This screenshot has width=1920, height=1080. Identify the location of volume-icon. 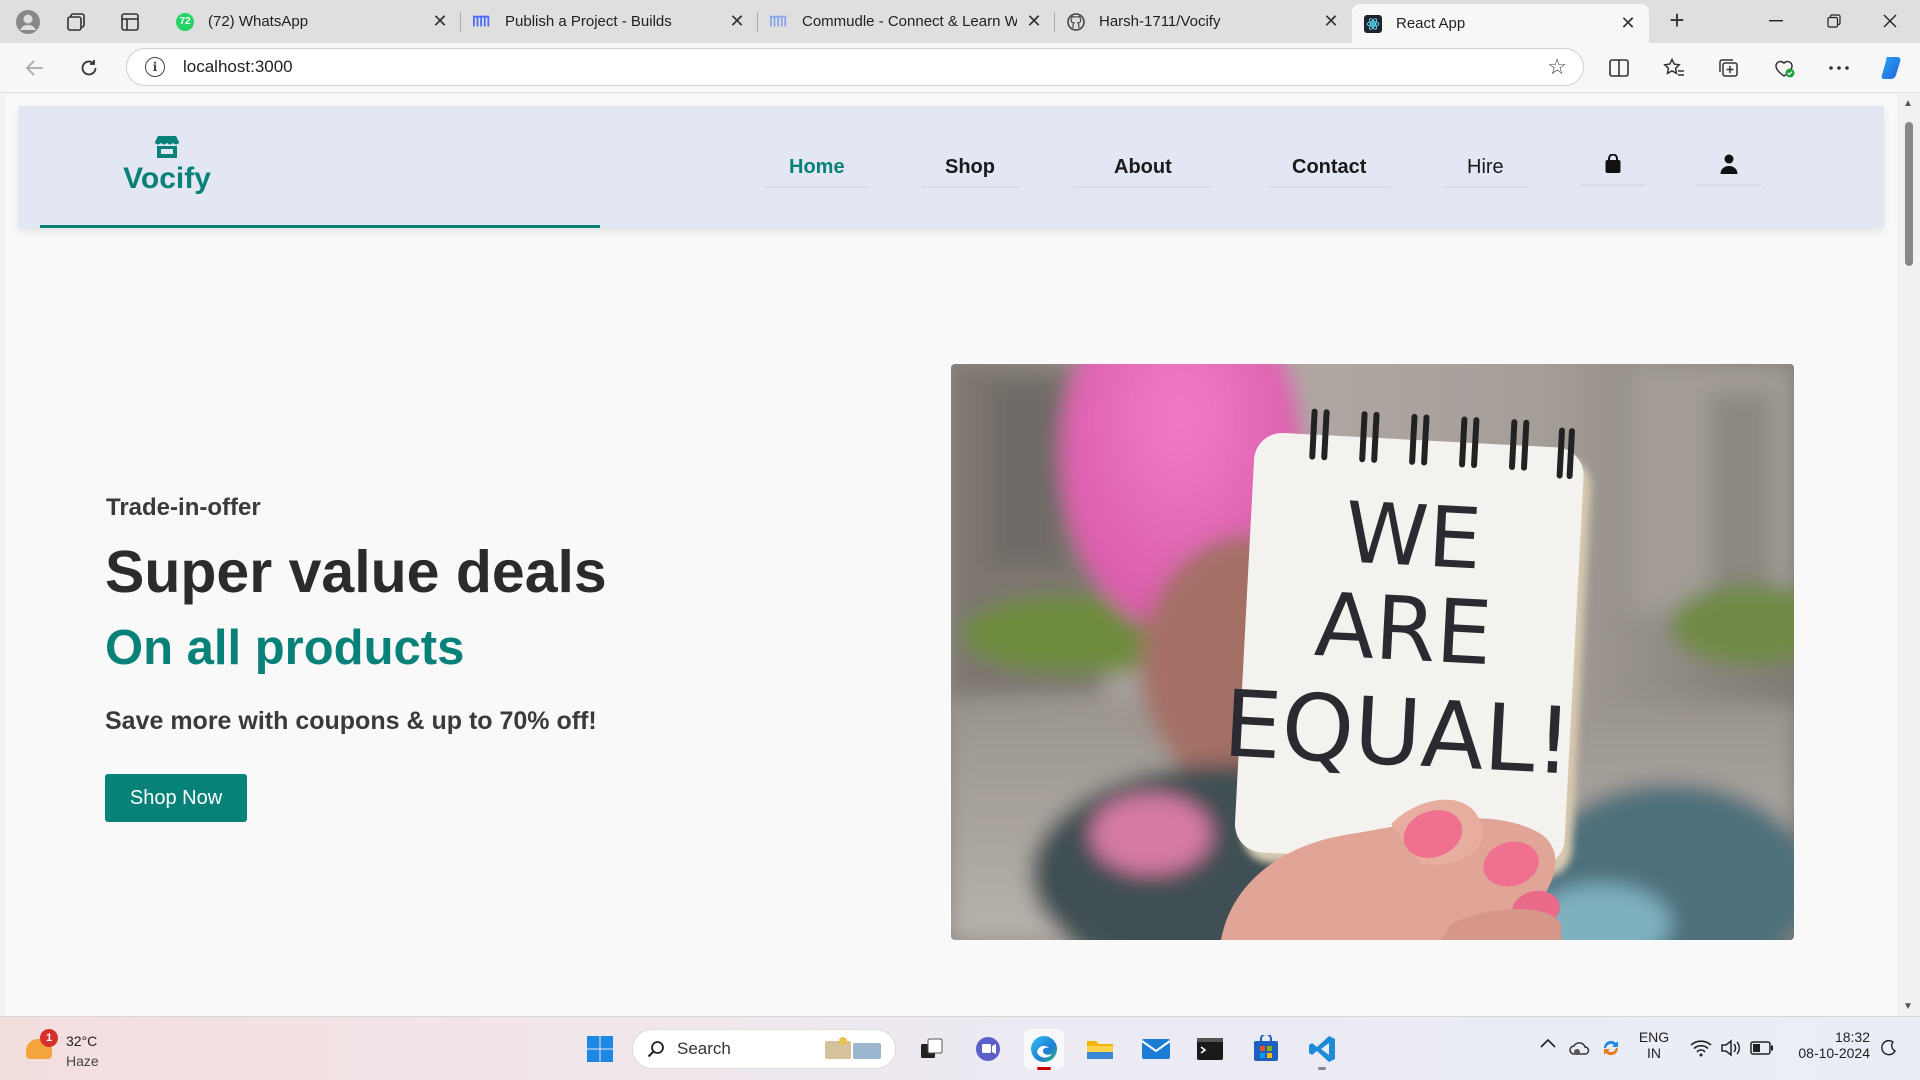
(1731, 1049).